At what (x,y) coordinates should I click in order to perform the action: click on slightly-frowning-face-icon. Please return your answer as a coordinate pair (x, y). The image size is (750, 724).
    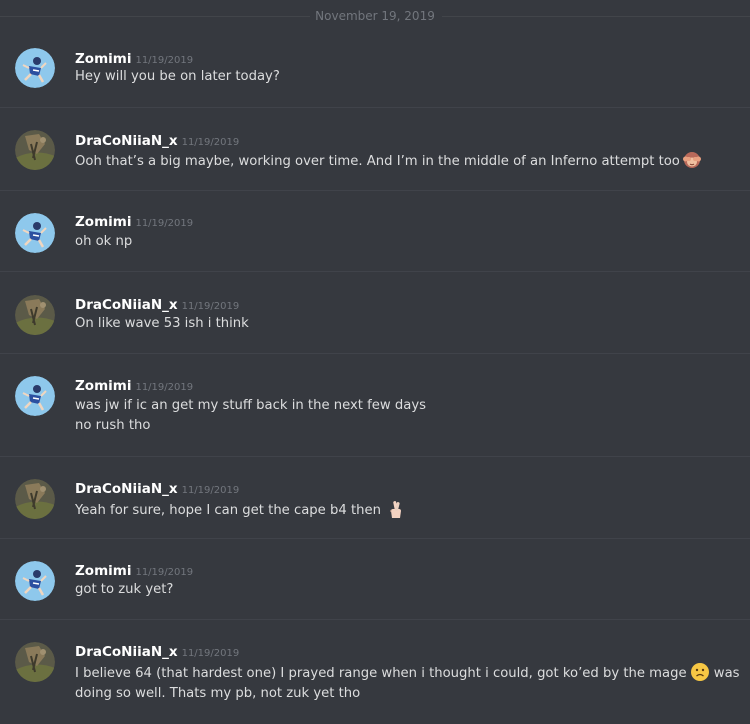
    Looking at the image, I should click on (700, 672).